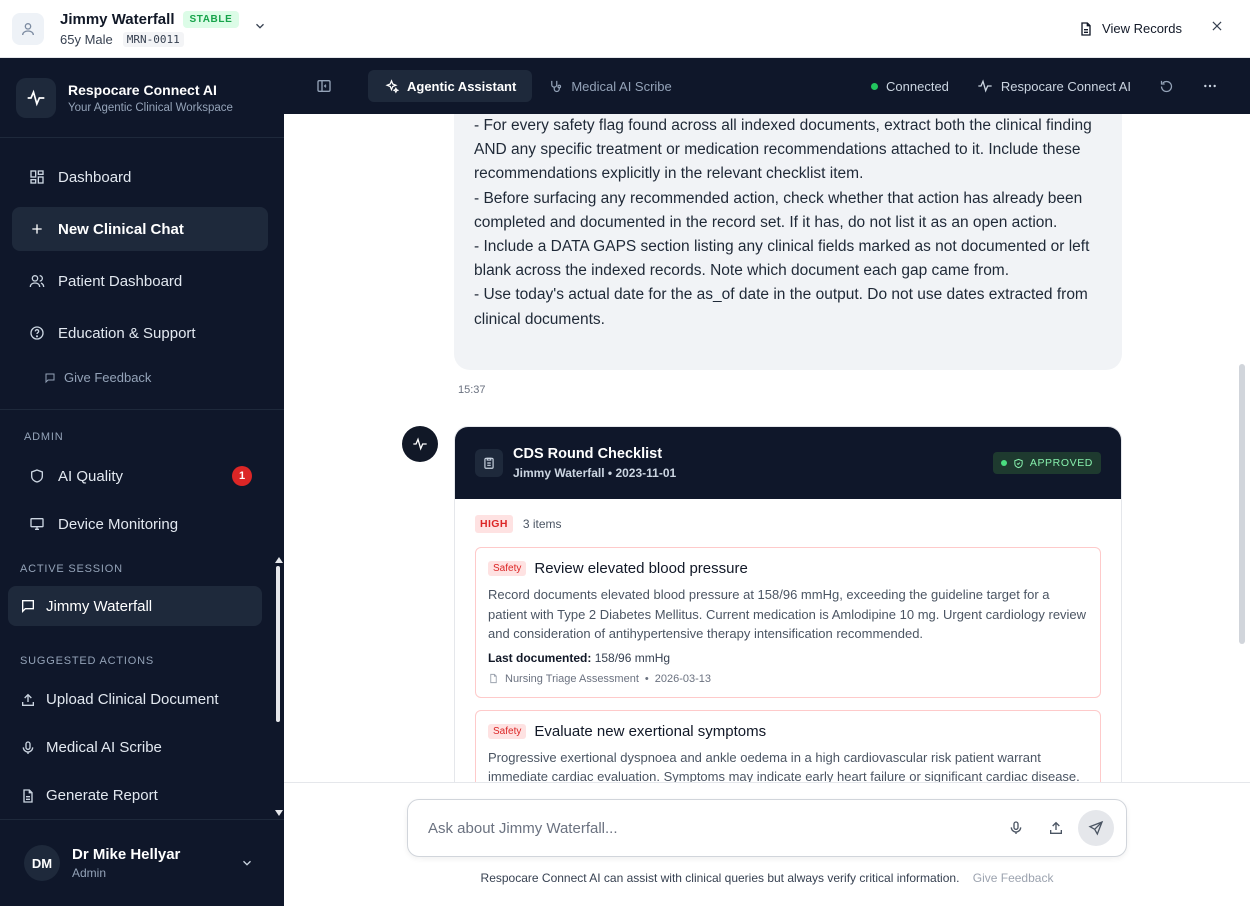 Image resolution: width=1250 pixels, height=906 pixels. Describe the element at coordinates (142, 89) in the screenshot. I see `brand-title: Respocare Connect AI` at that location.